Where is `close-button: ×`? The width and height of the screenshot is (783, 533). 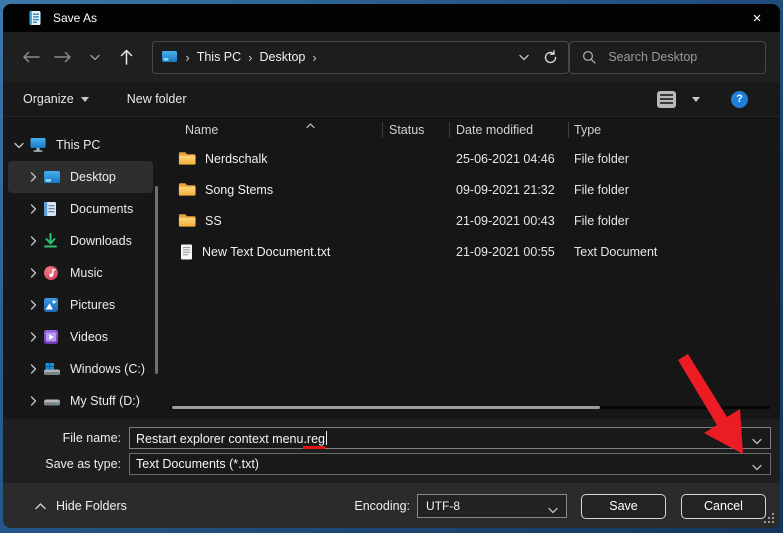 close-button: × is located at coordinates (757, 18).